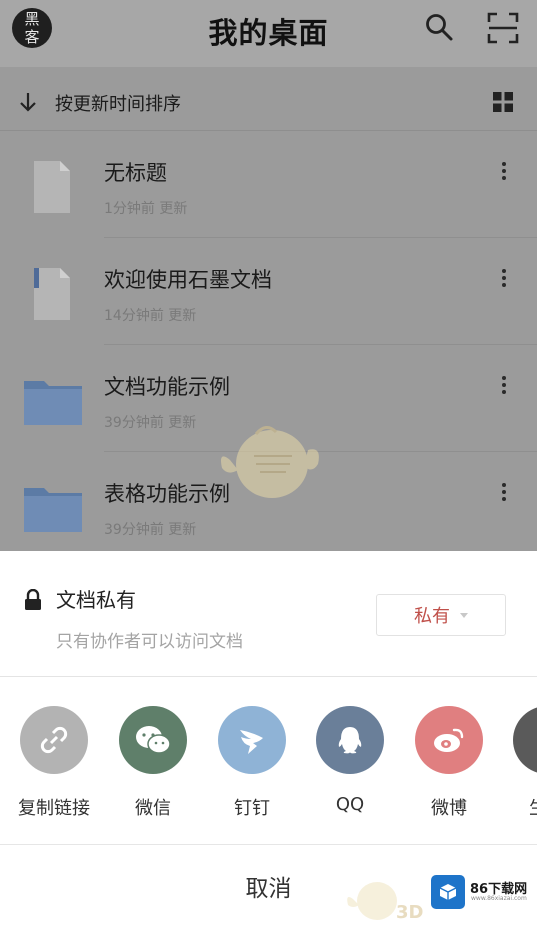 This screenshot has width=537, height=927. What do you see at coordinates (449, 808) in the screenshot?
I see `share-label: 微博` at bounding box center [449, 808].